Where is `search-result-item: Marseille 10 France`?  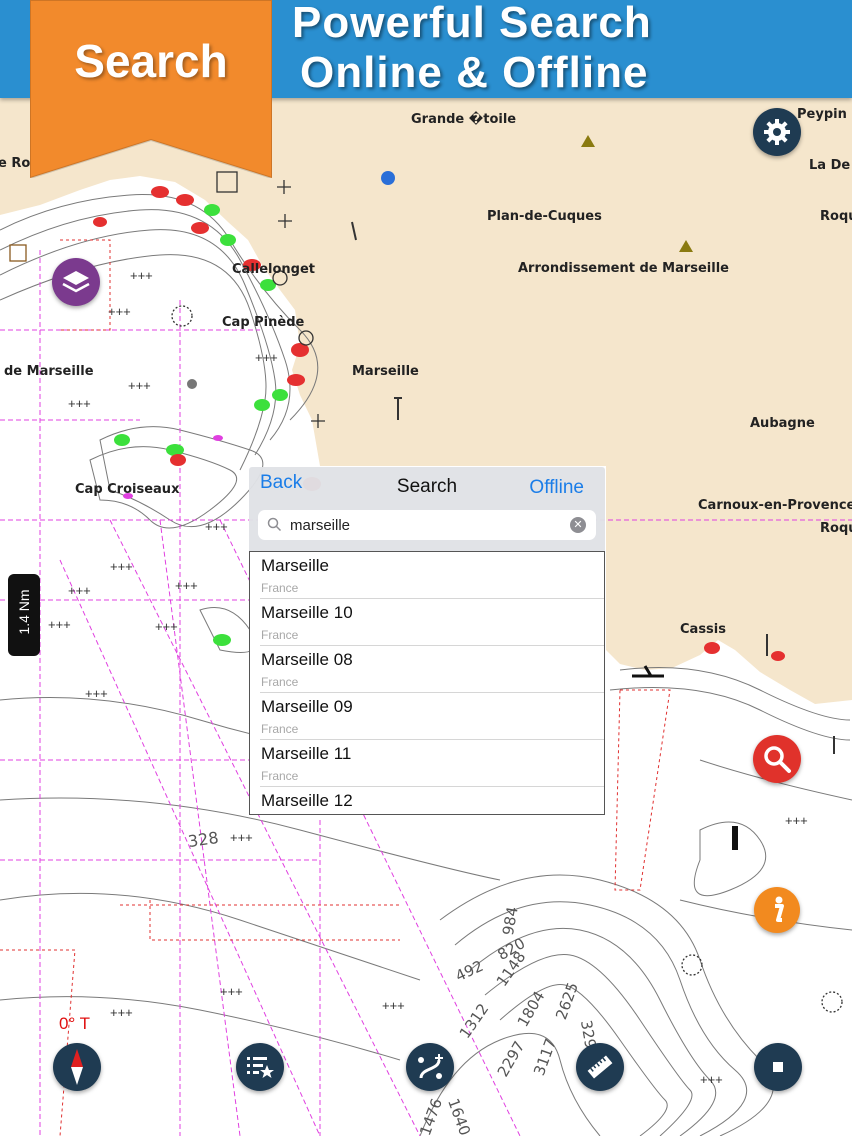 search-result-item: Marseille 10 France is located at coordinates (432, 622).